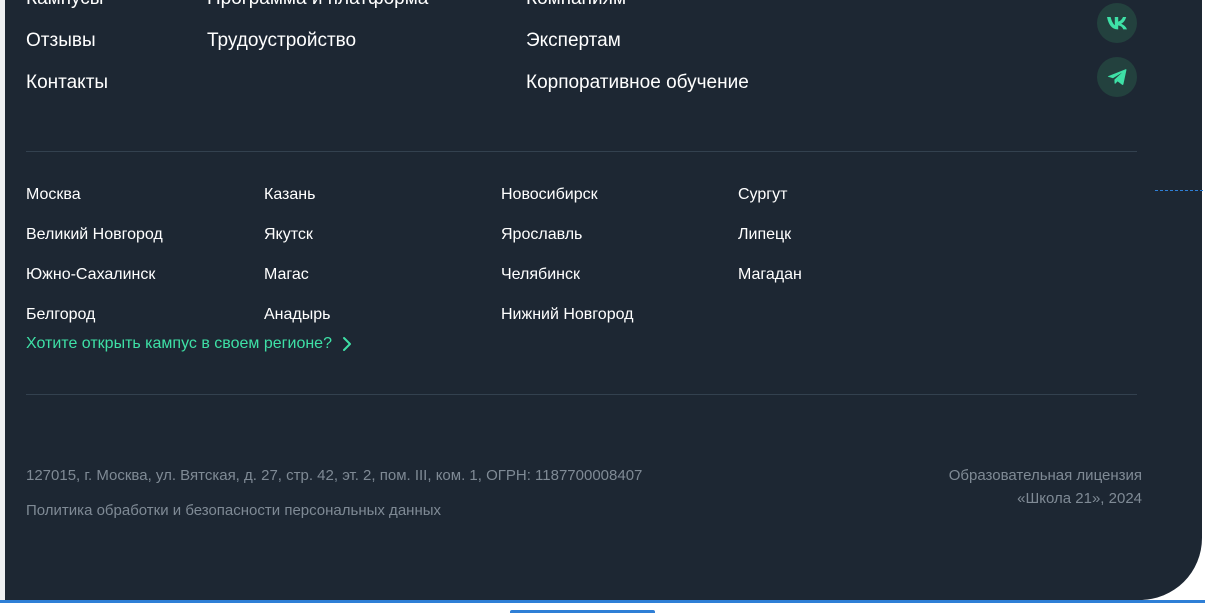  What do you see at coordinates (347, 344) in the screenshot?
I see `chevron-right-icon` at bounding box center [347, 344].